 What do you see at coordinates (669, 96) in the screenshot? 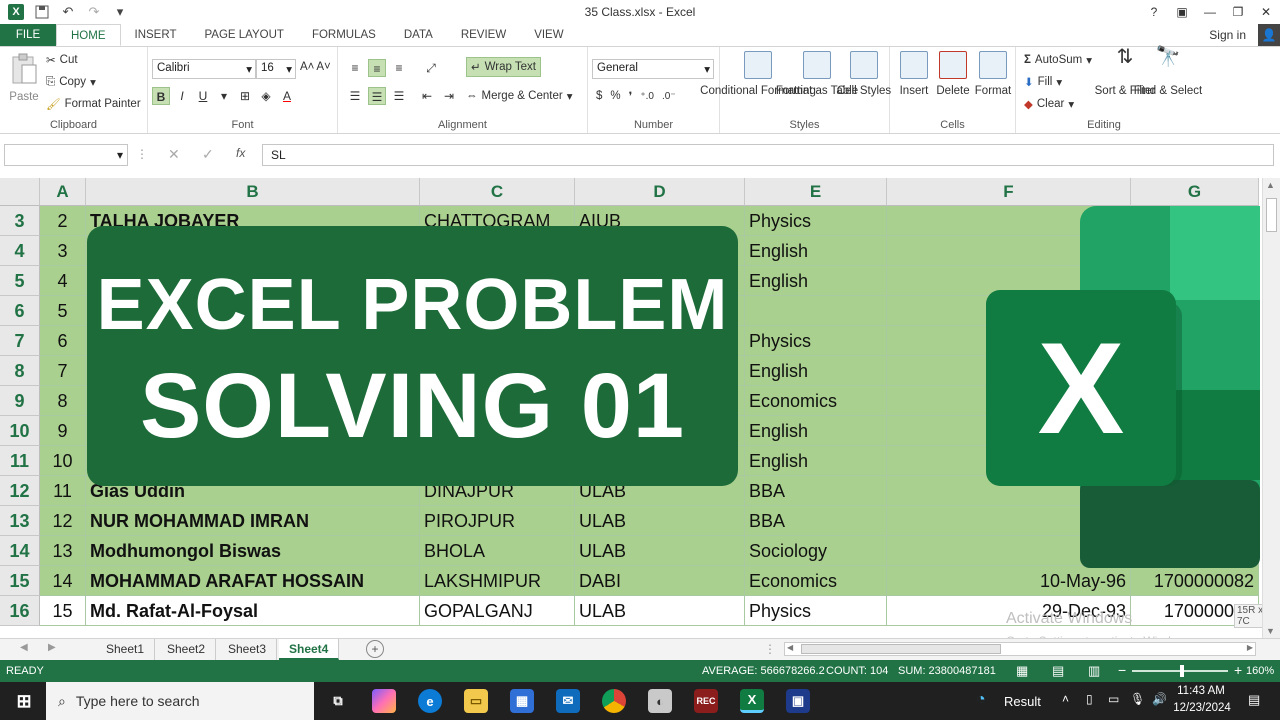
I see `decrease-decimal-icon: .0⁻` at bounding box center [669, 96].